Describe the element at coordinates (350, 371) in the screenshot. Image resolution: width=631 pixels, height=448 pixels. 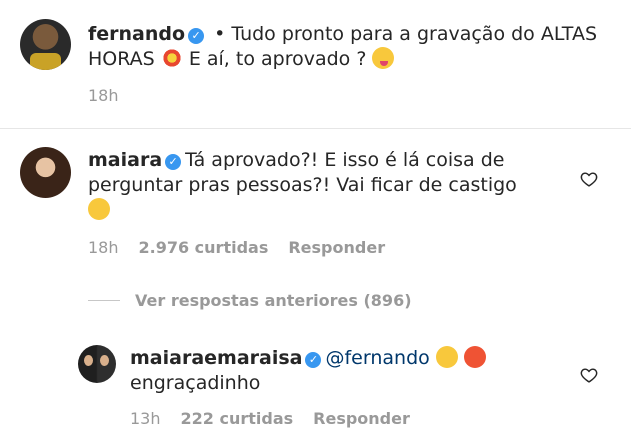
I see `reply-text: maiaraemaraisa ✓ @fernando engraçadinho` at that location.